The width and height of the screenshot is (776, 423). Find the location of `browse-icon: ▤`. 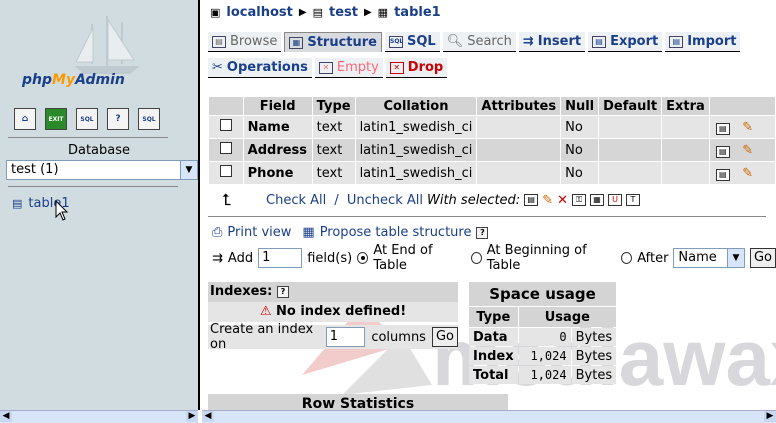

browse-icon: ▤ is located at coordinates (219, 41).